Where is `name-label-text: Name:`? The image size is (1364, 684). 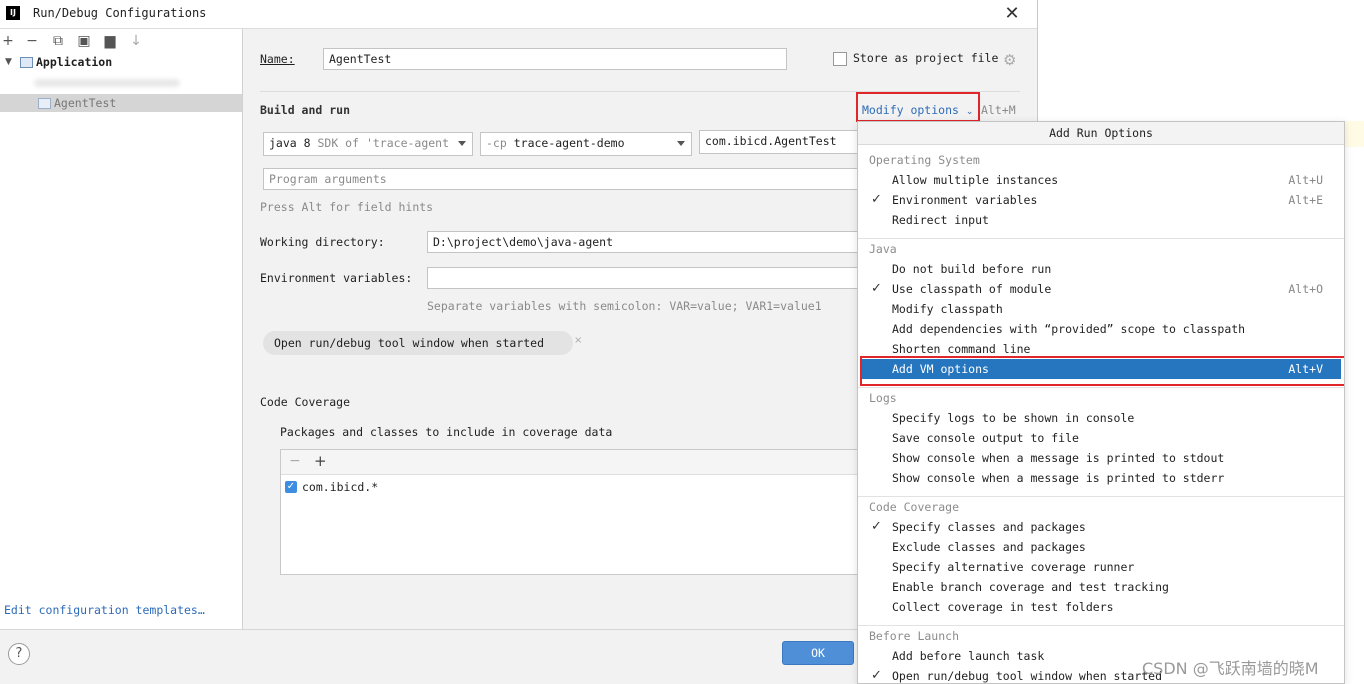
name-label-text: Name: is located at coordinates (277, 59).